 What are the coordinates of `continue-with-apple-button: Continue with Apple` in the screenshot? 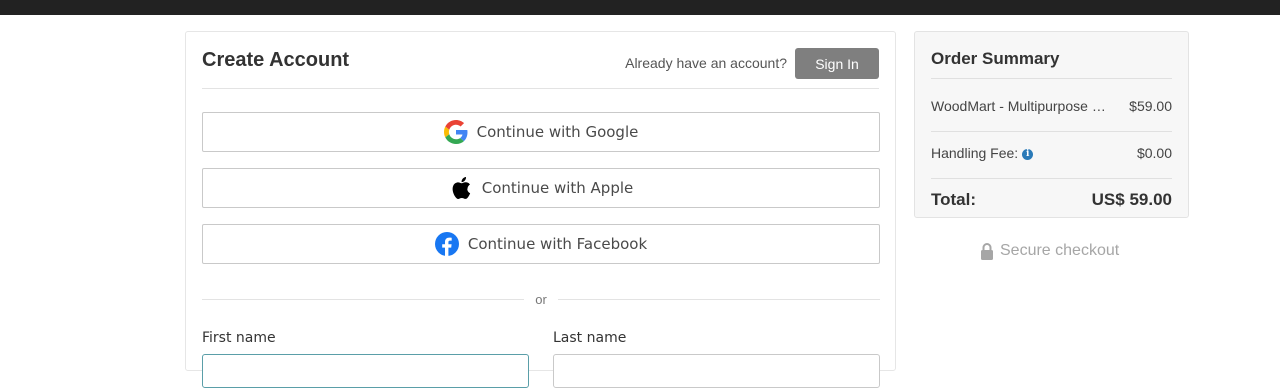 It's located at (541, 188).